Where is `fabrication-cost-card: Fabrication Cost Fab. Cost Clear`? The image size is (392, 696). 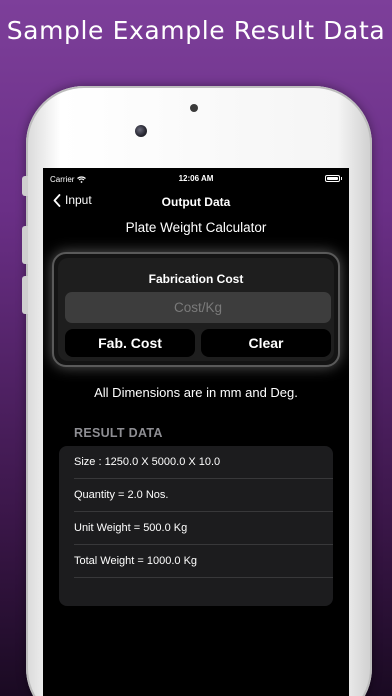
fabrication-cost-card: Fabrication Cost Fab. Cost Clear is located at coordinates (196, 309).